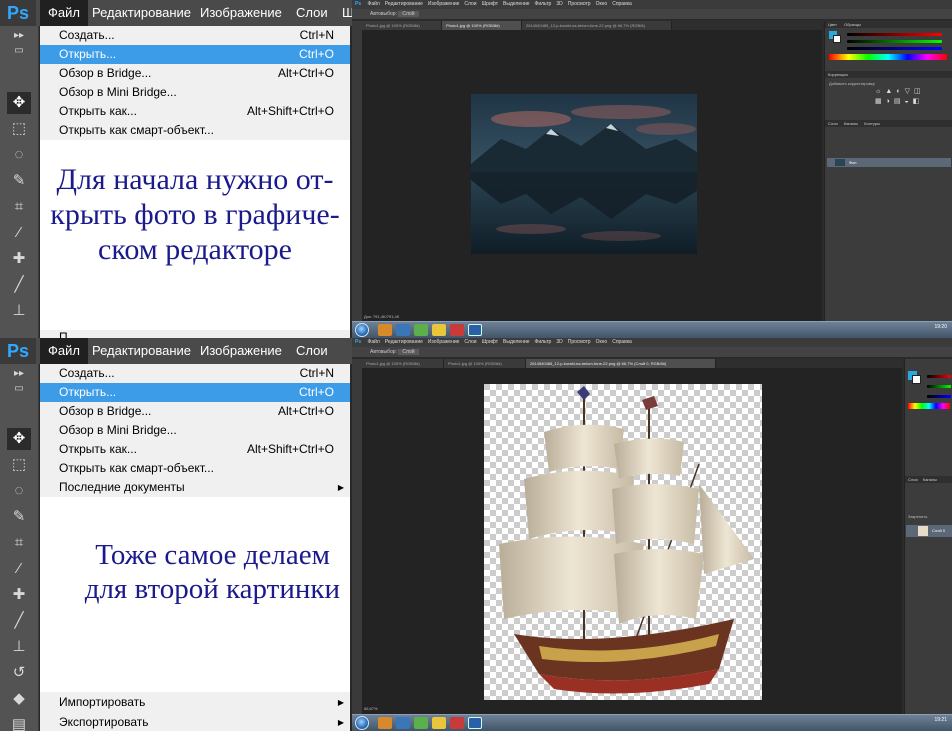 The height and width of the screenshot is (731, 952). Describe the element at coordinates (622, 342) in the screenshot. I see `screen-menu-item: Справка` at that location.